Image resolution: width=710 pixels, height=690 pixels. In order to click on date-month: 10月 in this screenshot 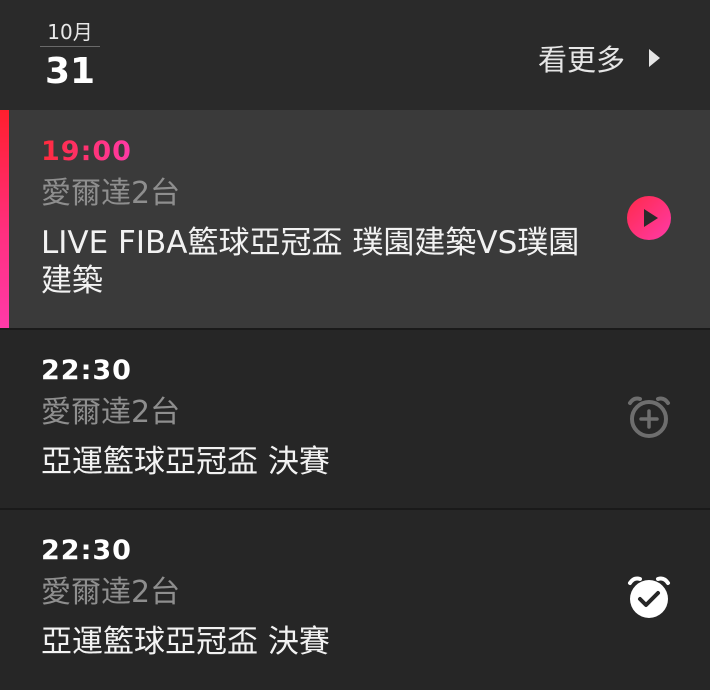, I will do `click(70, 32)`.